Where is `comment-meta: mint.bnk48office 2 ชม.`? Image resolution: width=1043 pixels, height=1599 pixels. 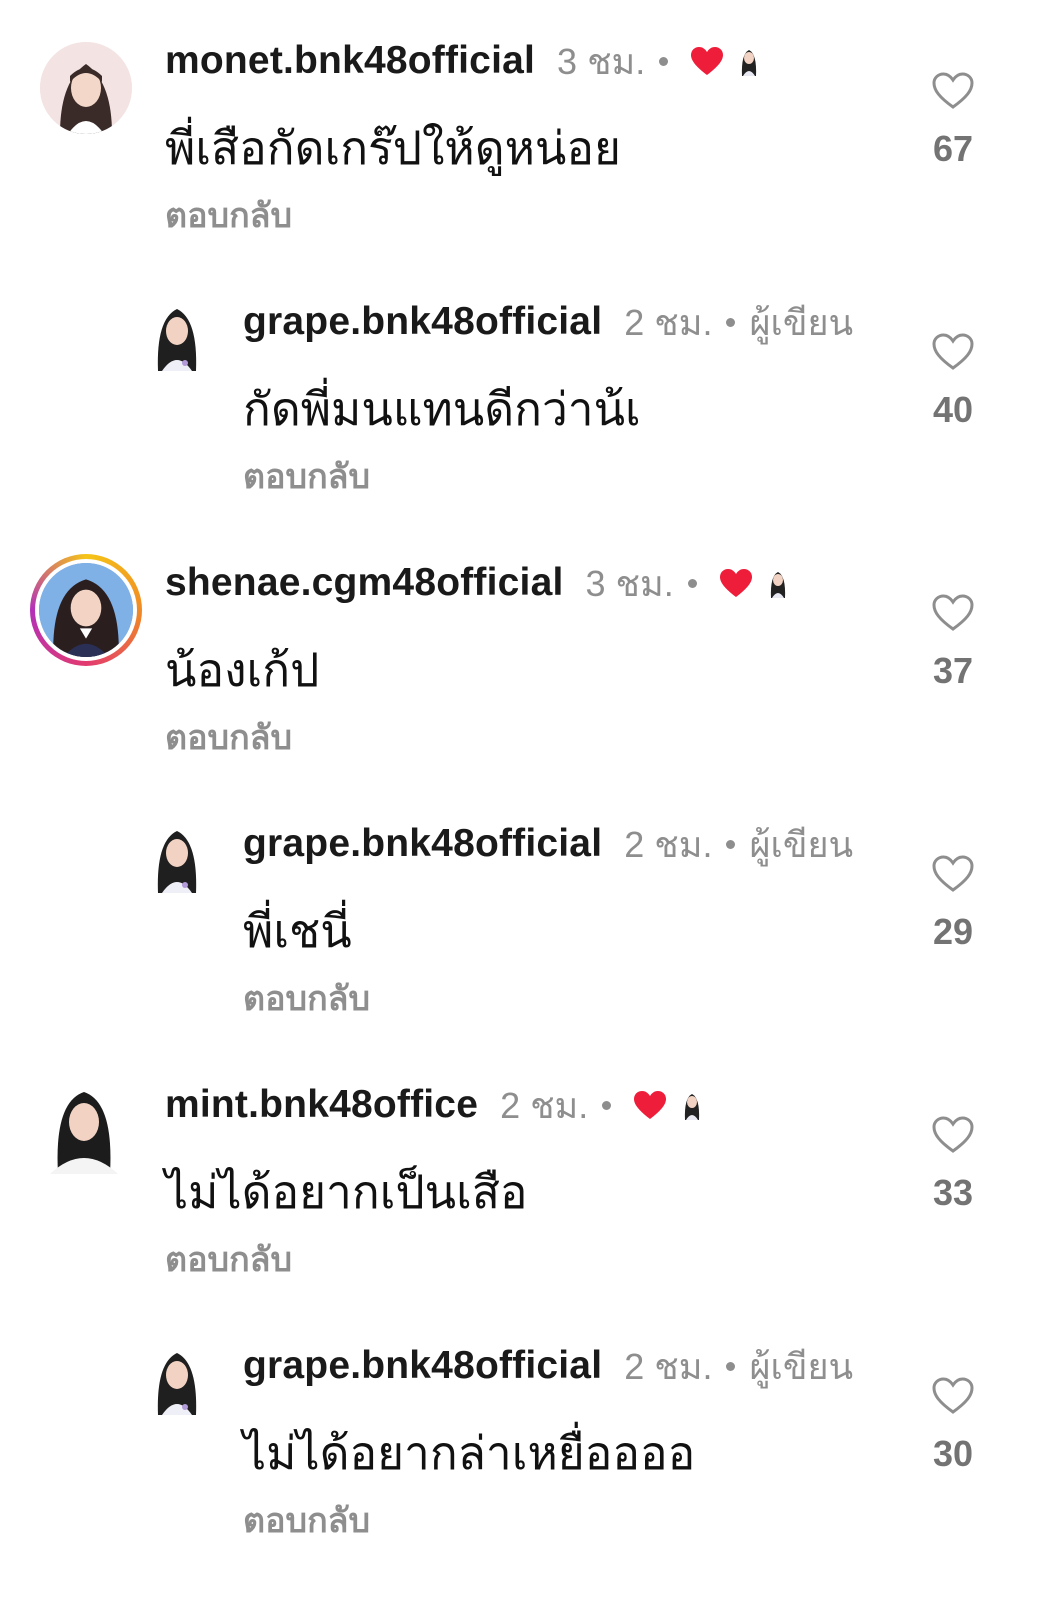
comment-meta: mint.bnk48office 2 ชม. is located at coordinates (434, 1105).